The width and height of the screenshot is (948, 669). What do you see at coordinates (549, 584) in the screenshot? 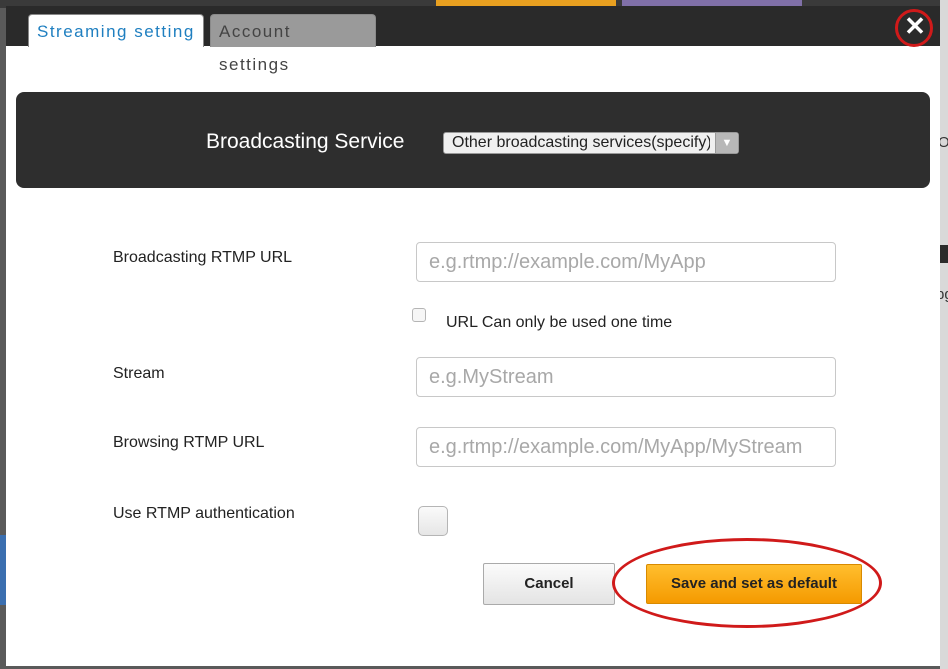
I see `cancel-button: Cancel` at bounding box center [549, 584].